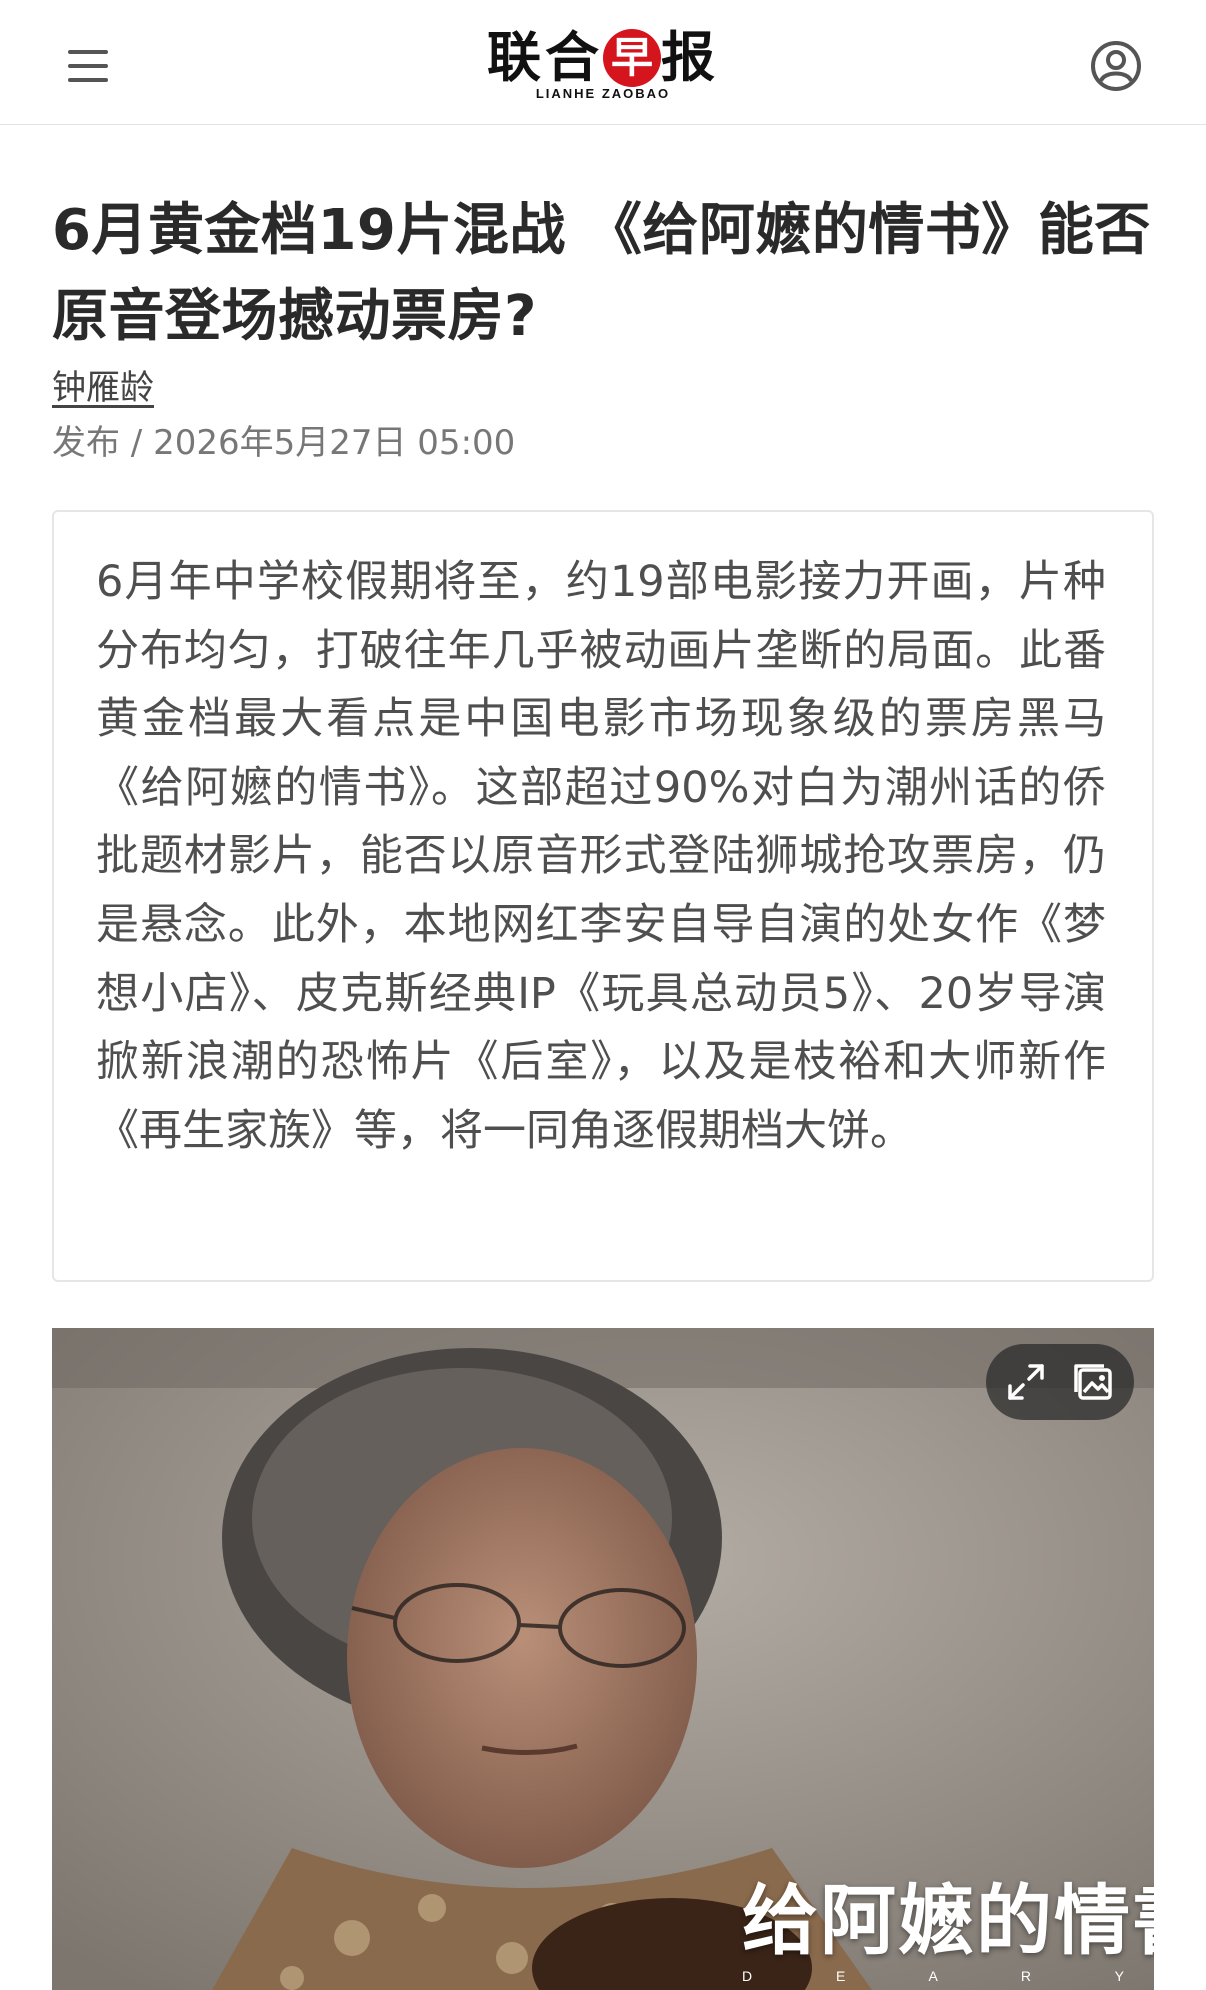 The image size is (1206, 1990). Describe the element at coordinates (284, 443) in the screenshot. I see `publish-date: 发布 / 2026年5月27日 05:00` at that location.